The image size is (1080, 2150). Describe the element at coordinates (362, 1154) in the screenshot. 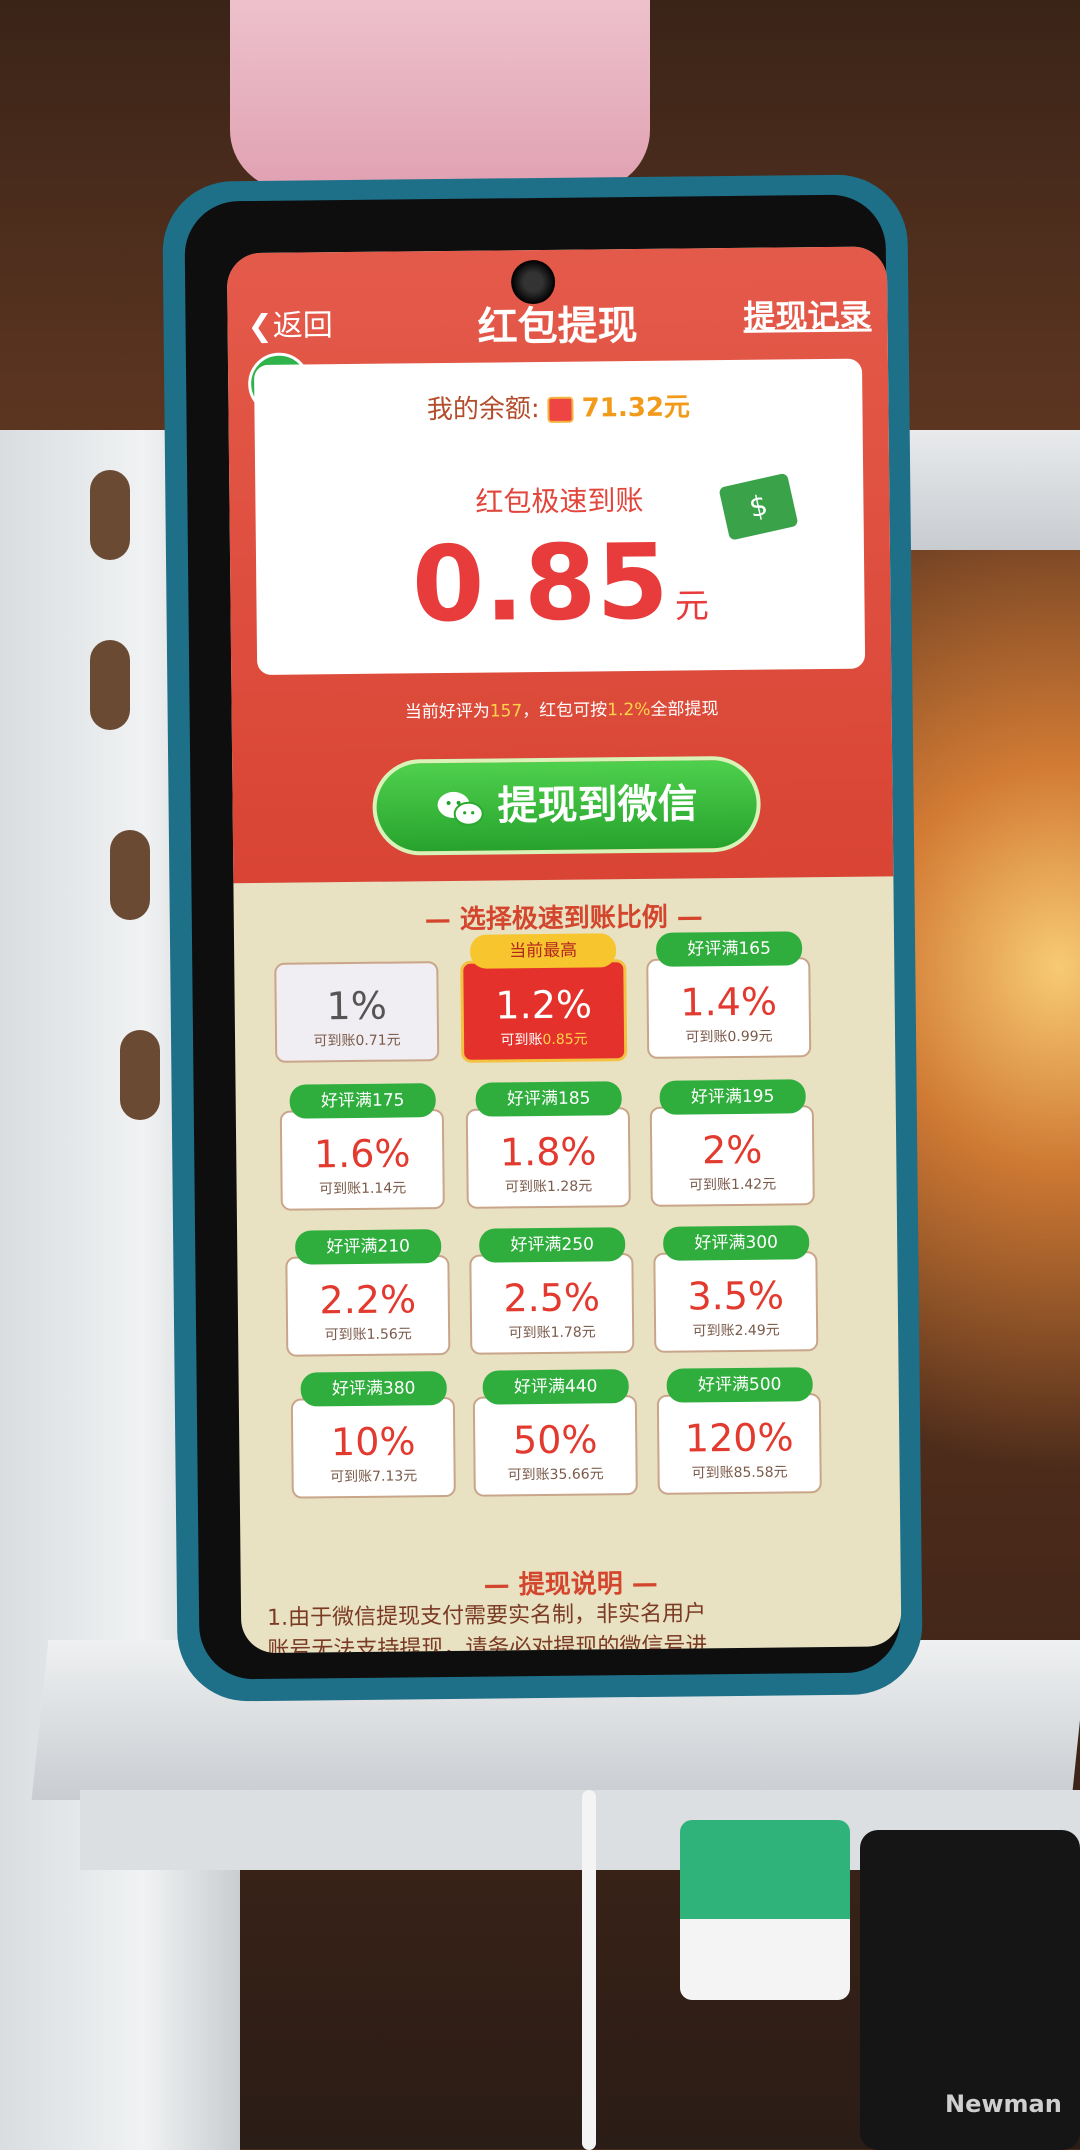

I see `ratio-percent: 1.6%` at that location.